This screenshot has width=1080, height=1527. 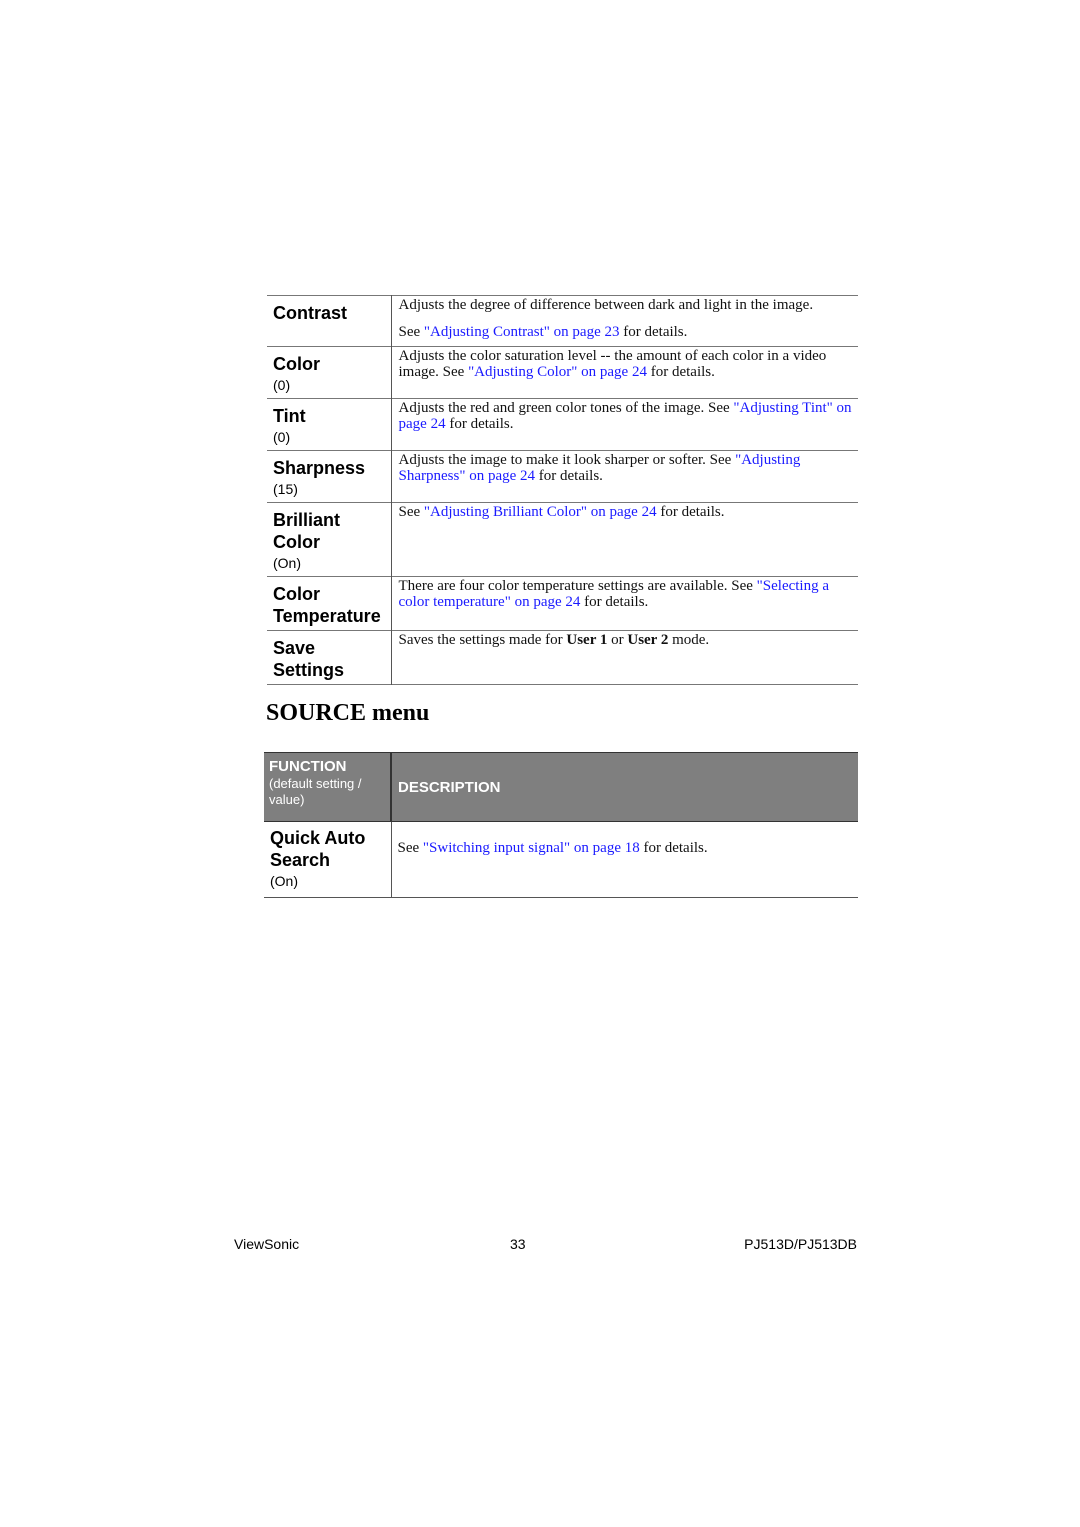 I want to click on bold-text: User 1, so click(x=587, y=640).